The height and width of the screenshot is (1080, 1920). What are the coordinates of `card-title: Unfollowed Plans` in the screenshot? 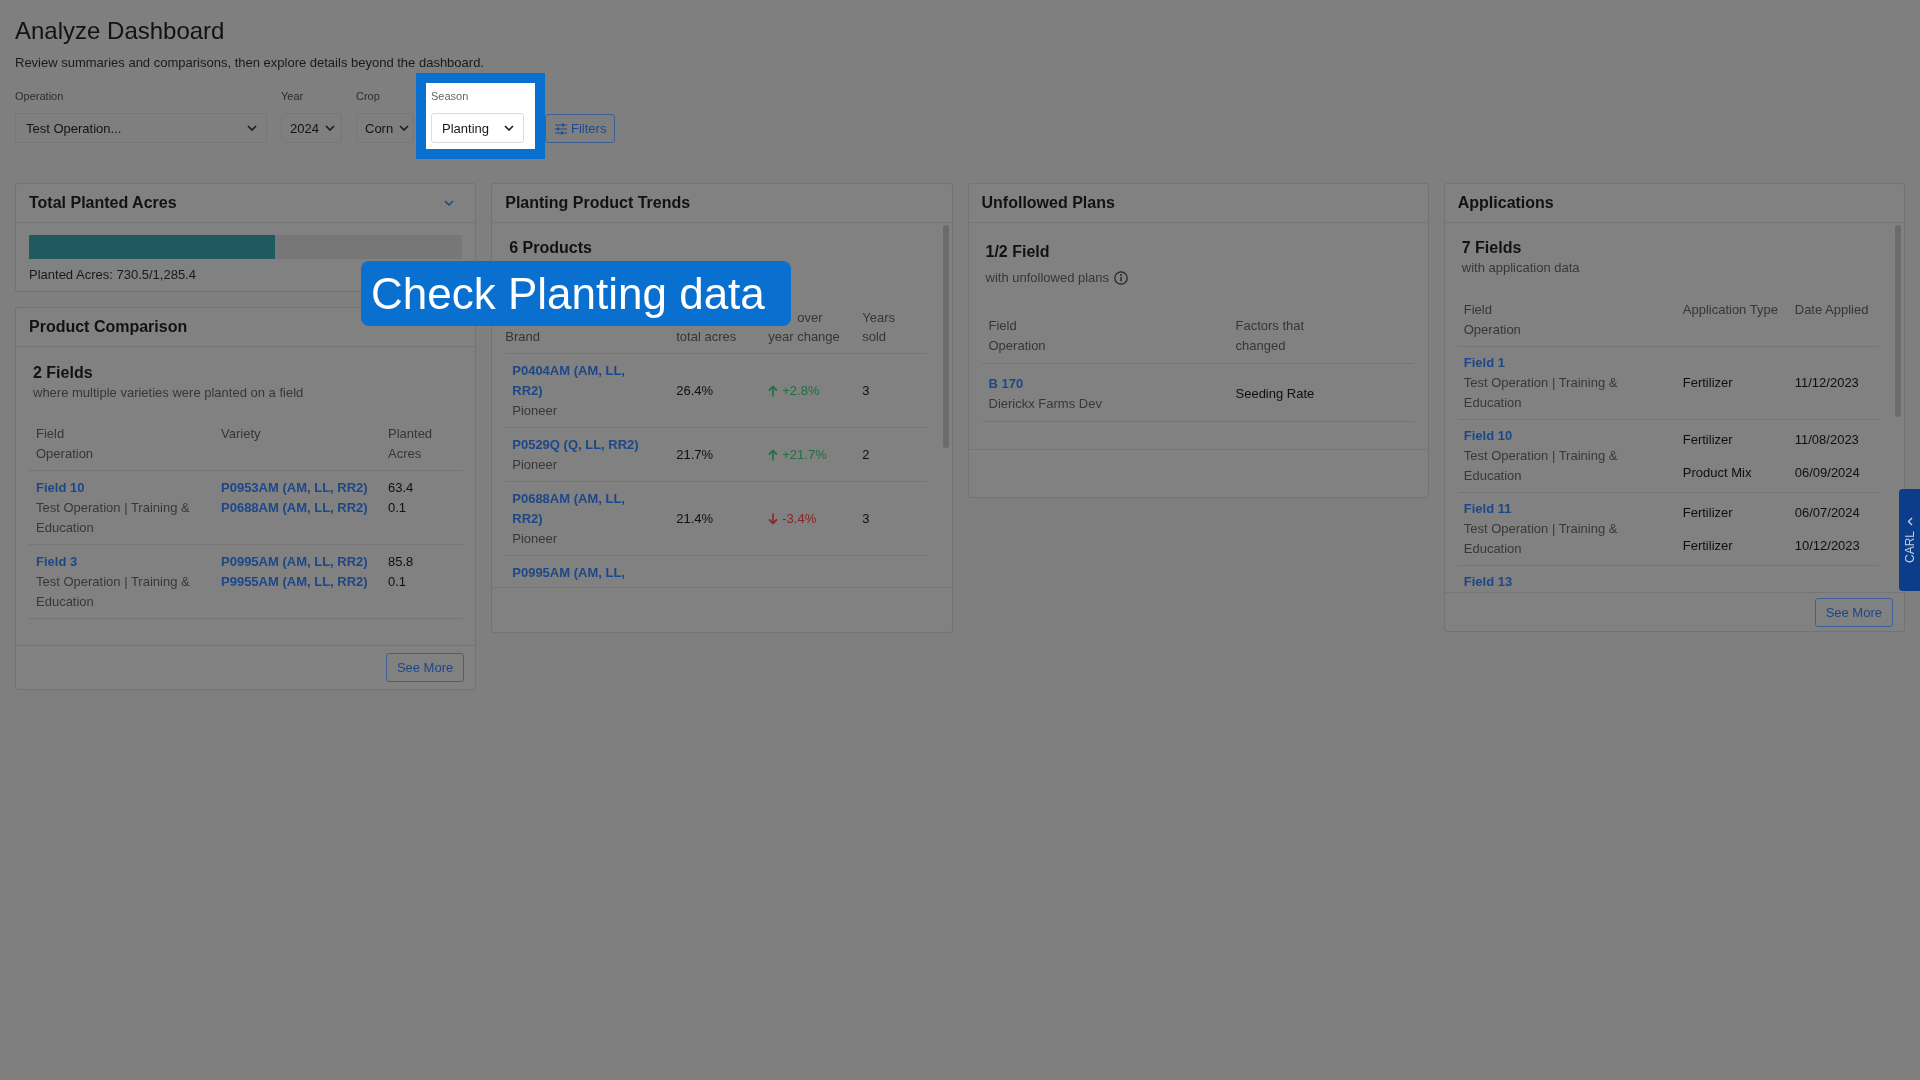 It's located at (1048, 203).